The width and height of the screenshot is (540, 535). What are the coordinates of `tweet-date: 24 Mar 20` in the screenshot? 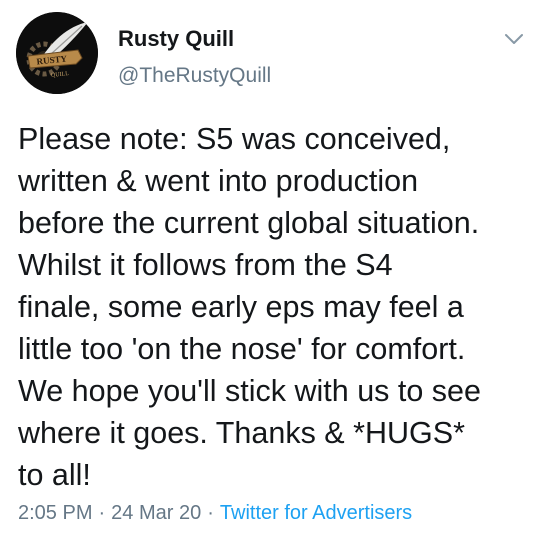 It's located at (156, 513).